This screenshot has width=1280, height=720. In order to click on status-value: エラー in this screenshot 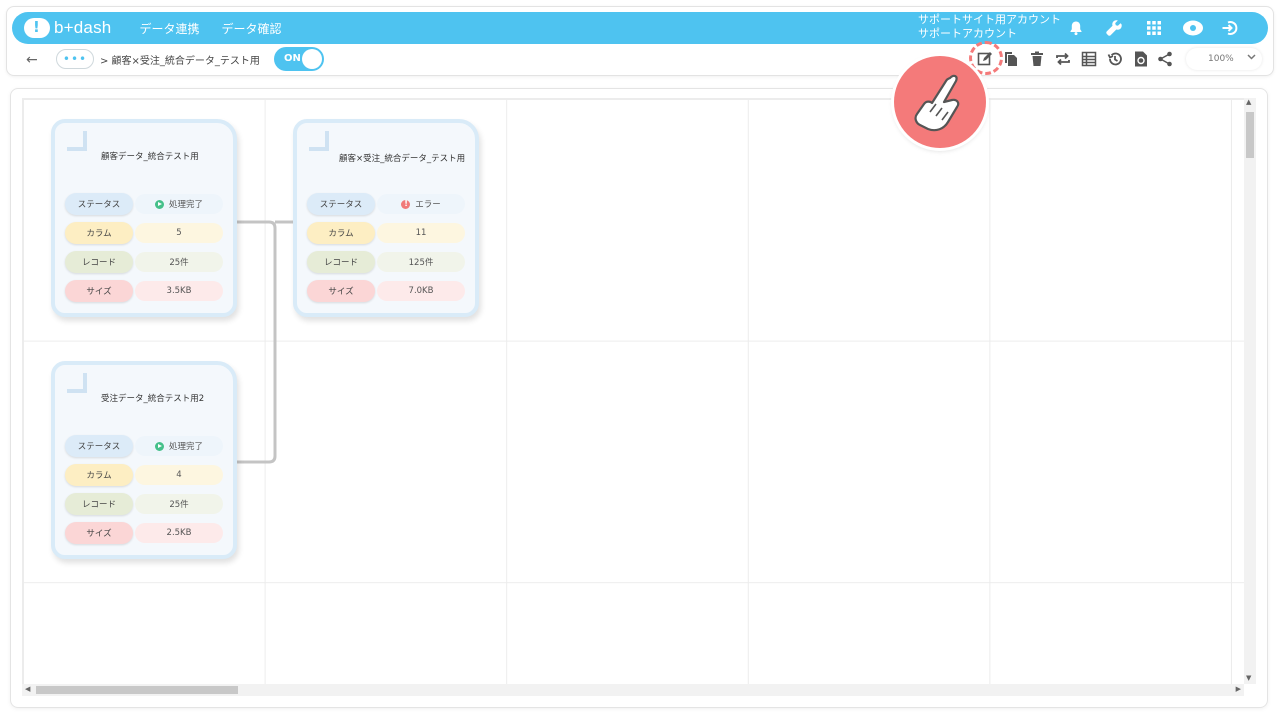, I will do `click(421, 204)`.